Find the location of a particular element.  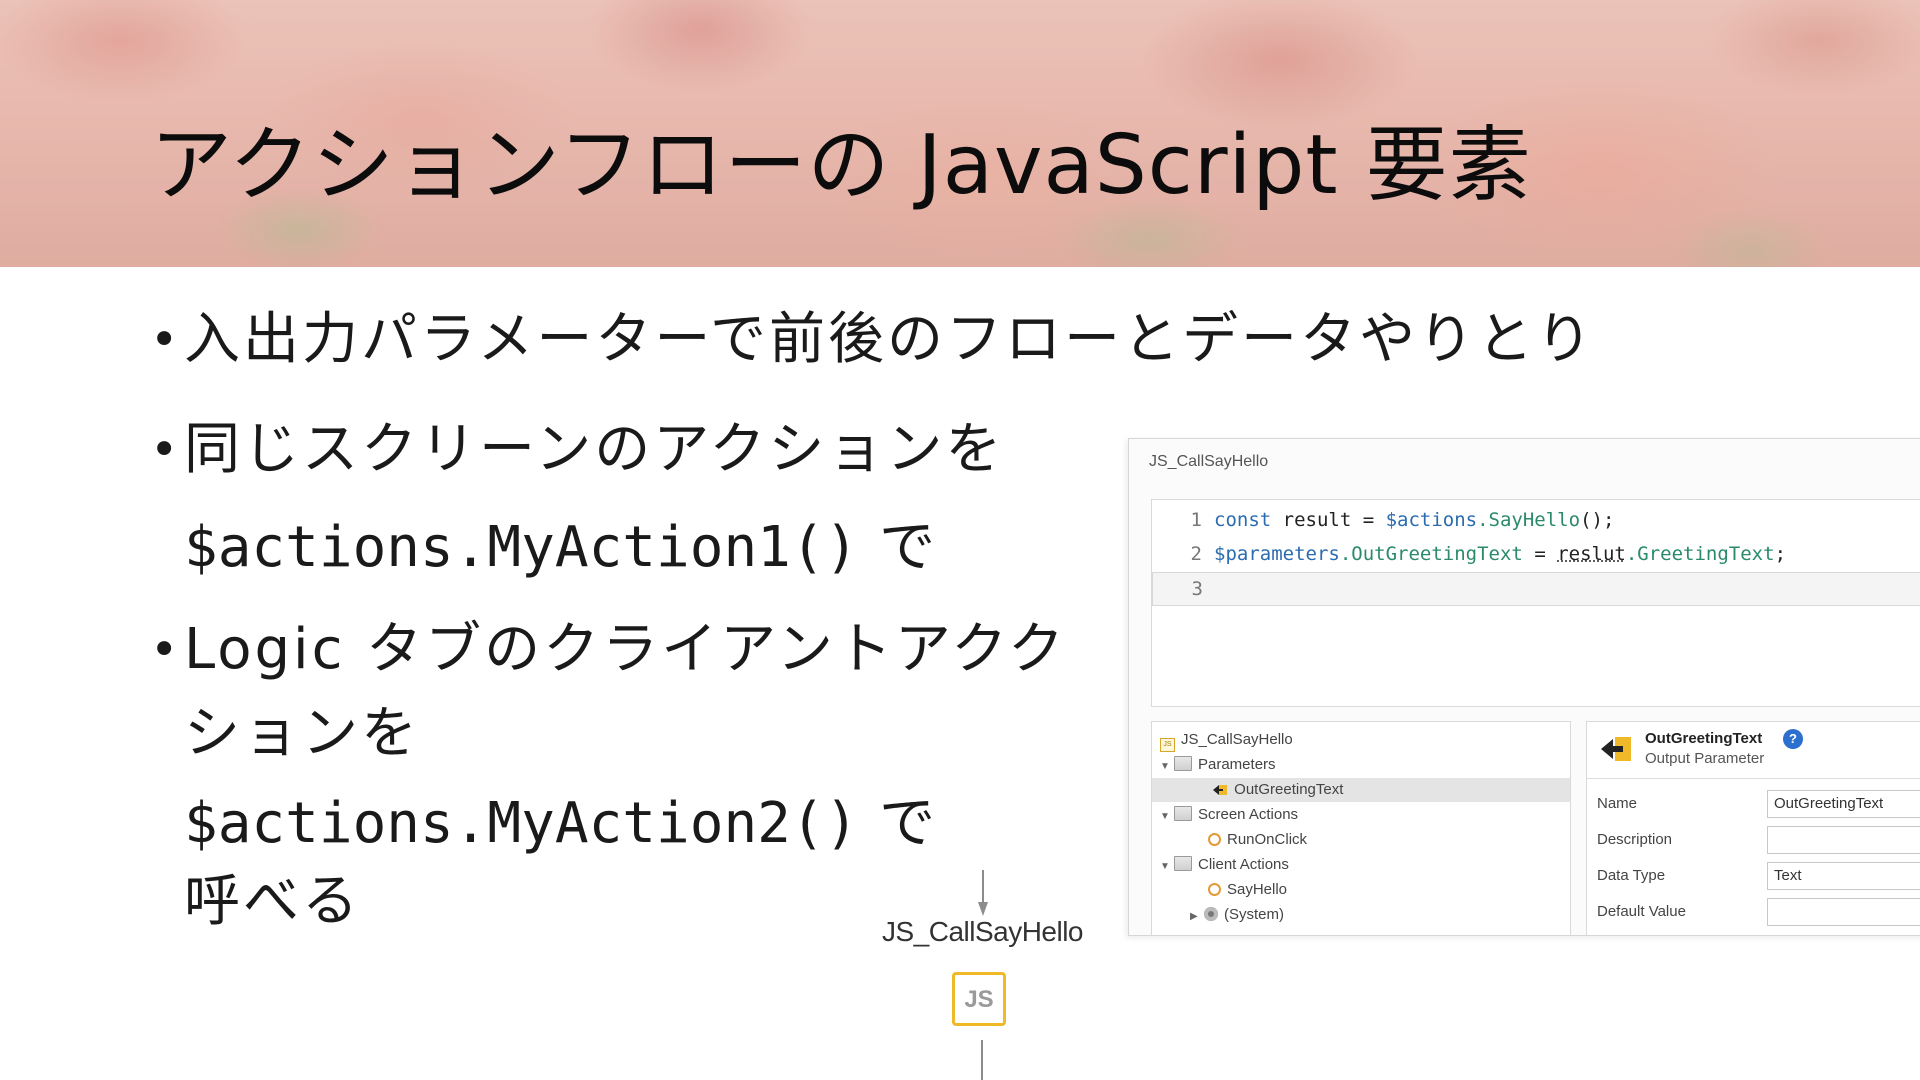

bullet-client-actions: • Logic タブのクライアントアクク is located at coordinates (608, 650).